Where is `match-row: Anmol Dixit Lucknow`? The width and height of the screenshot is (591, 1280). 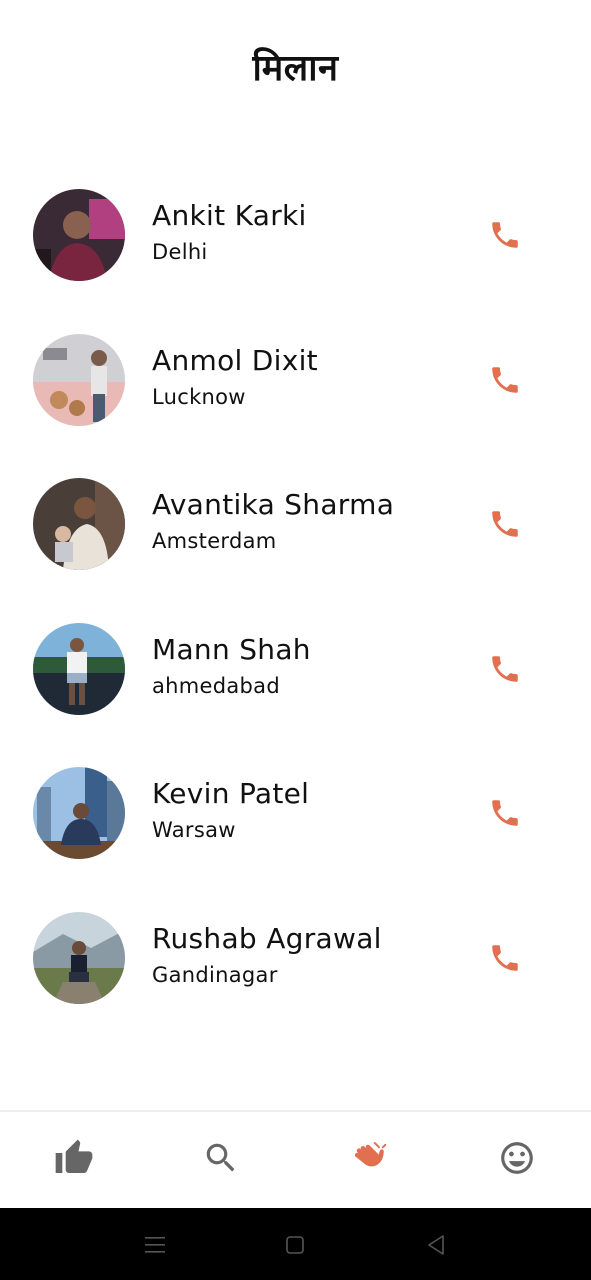 match-row: Anmol Dixit Lucknow is located at coordinates (295, 403).